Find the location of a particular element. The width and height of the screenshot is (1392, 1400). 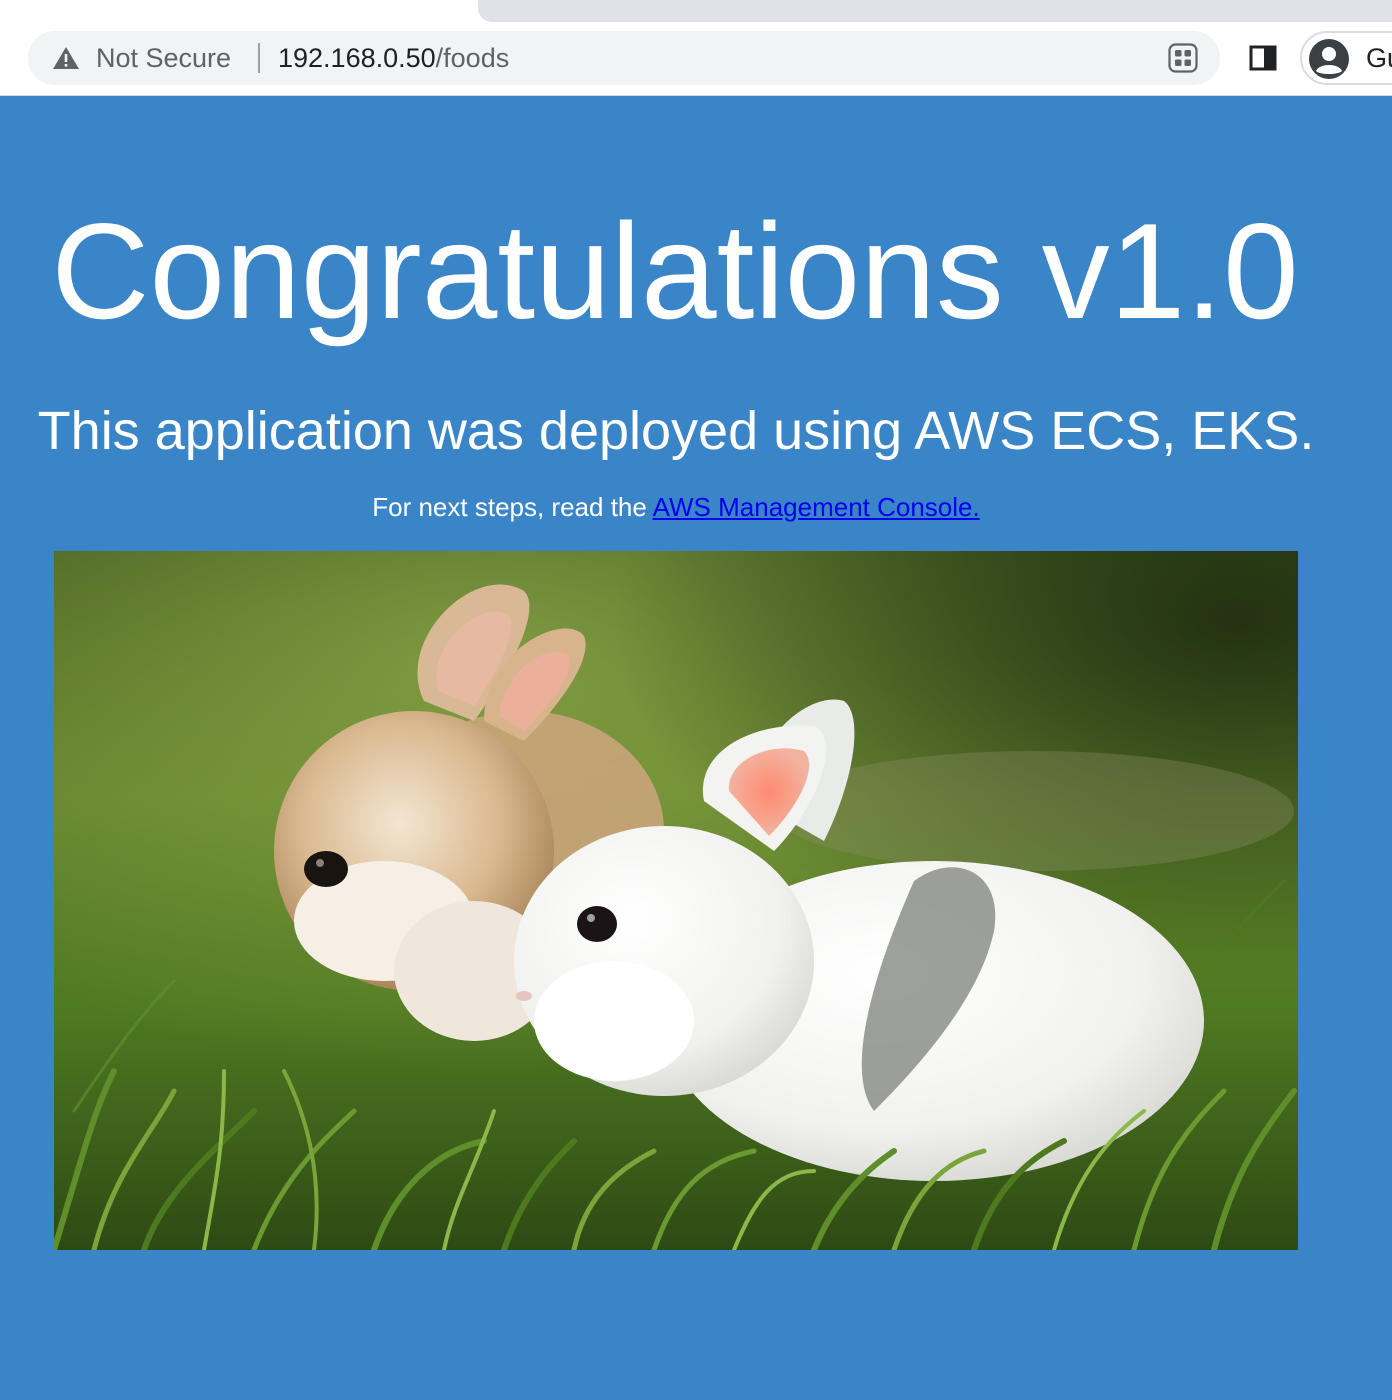

url-text: 192.168.0.50/foods is located at coordinates (393, 58).